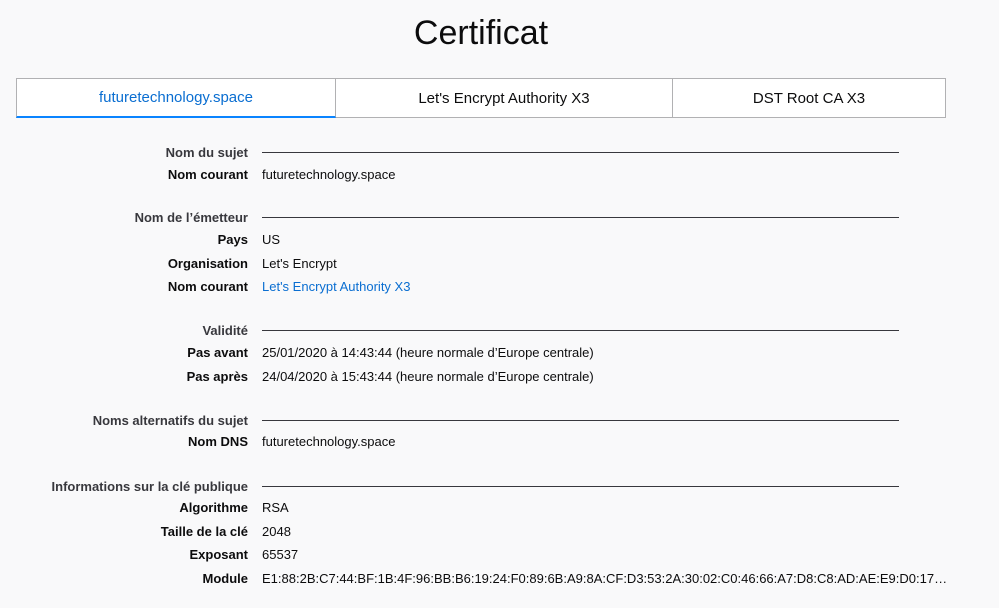 The height and width of the screenshot is (608, 999). Describe the element at coordinates (481, 33) in the screenshot. I see `page-title: Certificat` at that location.